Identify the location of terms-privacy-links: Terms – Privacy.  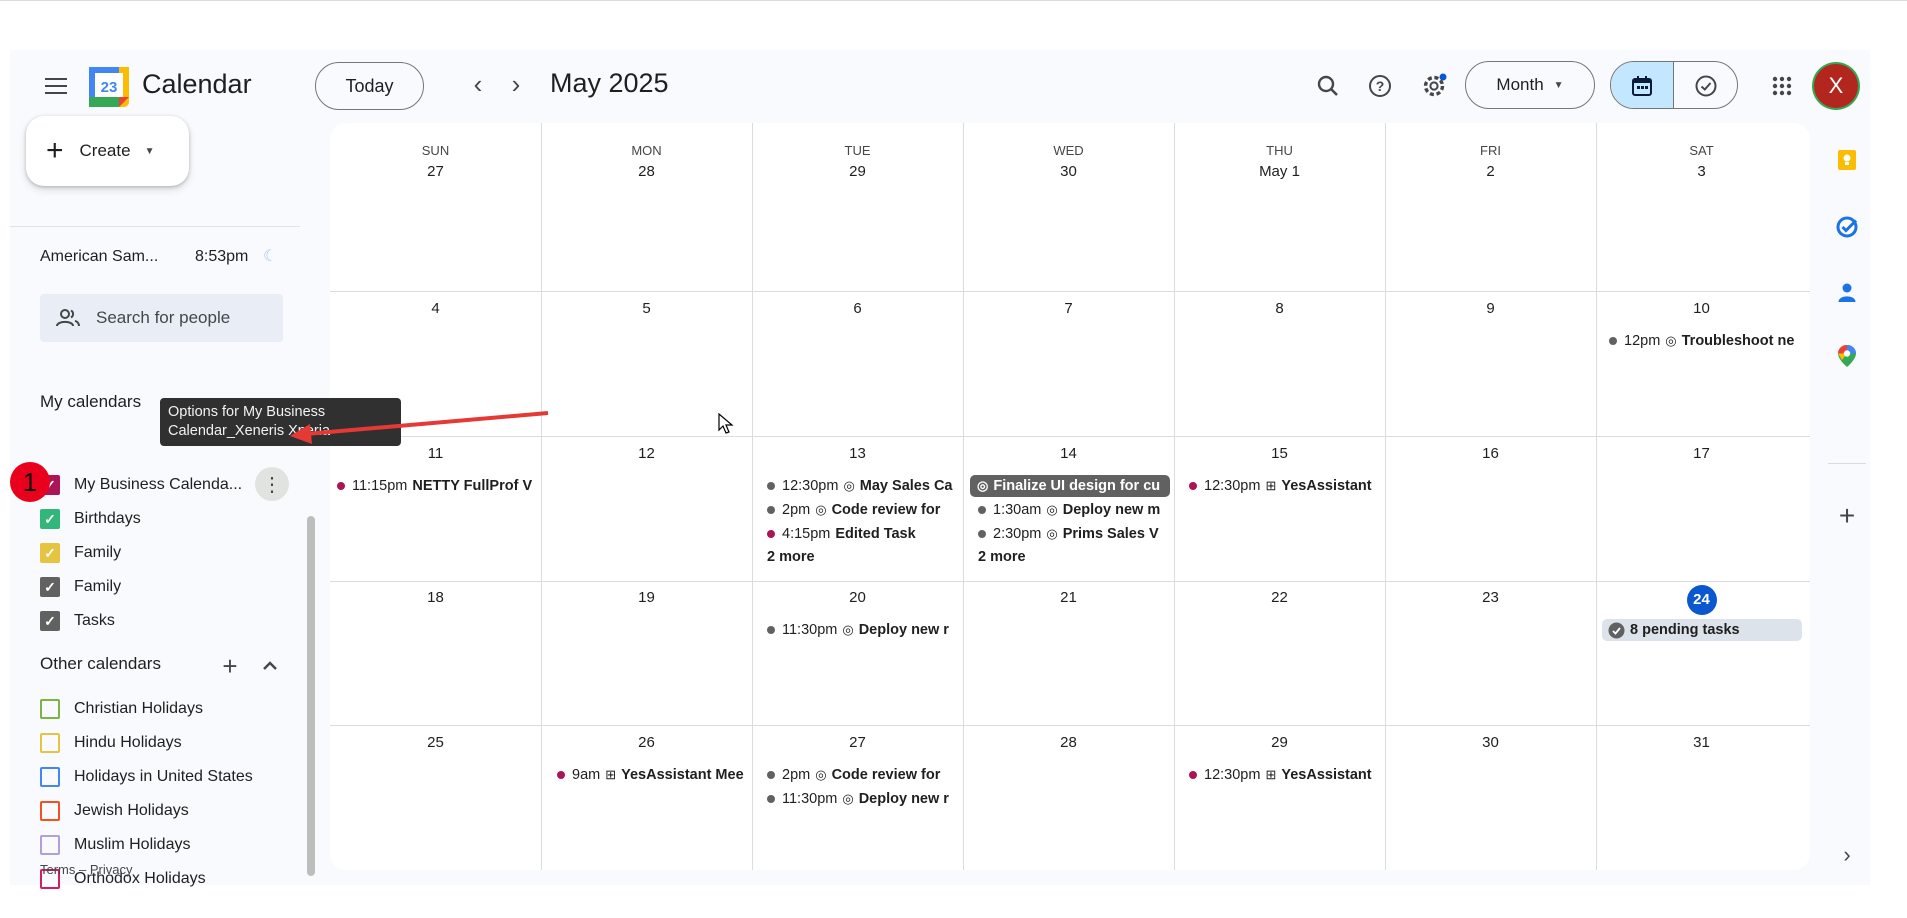
(86, 869).